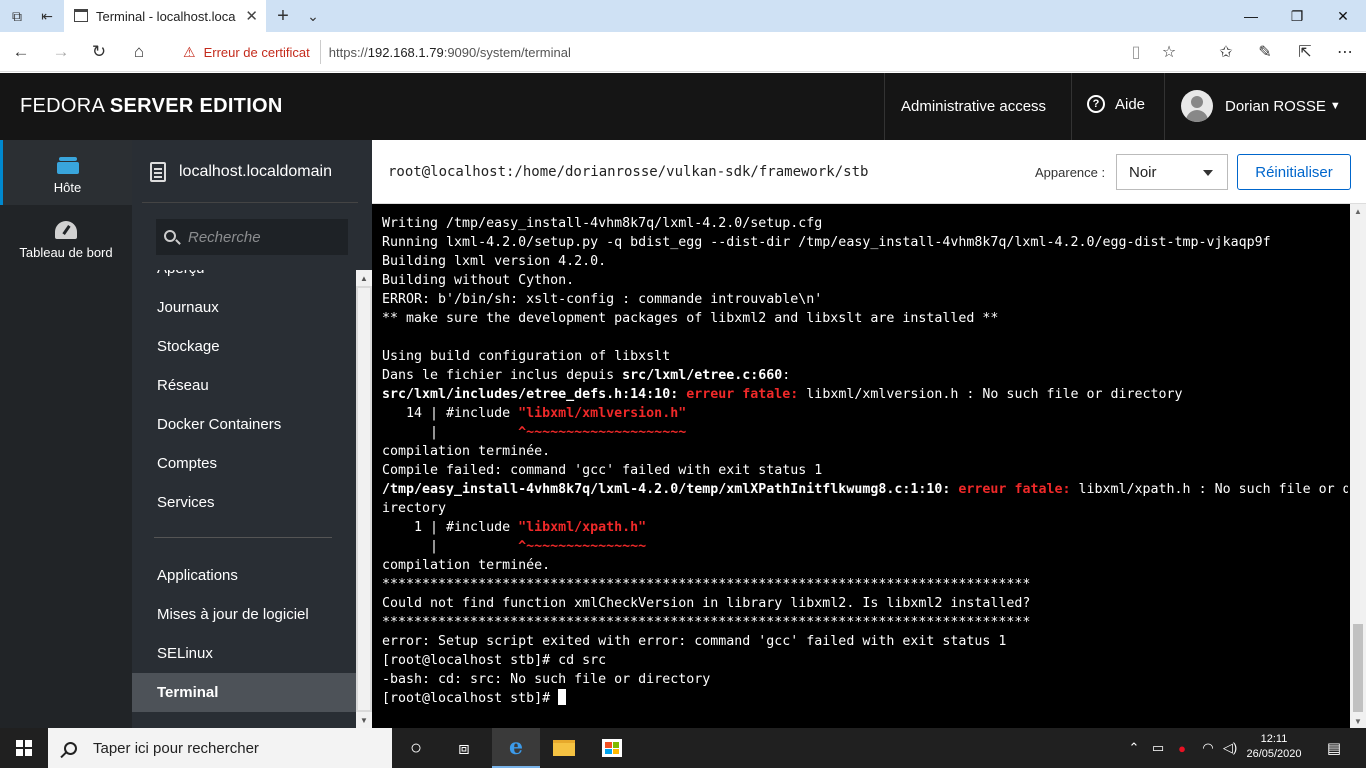 This screenshot has width=1366, height=768. Describe the element at coordinates (1134, 748) in the screenshot. I see `show-hidden-icons-icon: ⌃` at that location.